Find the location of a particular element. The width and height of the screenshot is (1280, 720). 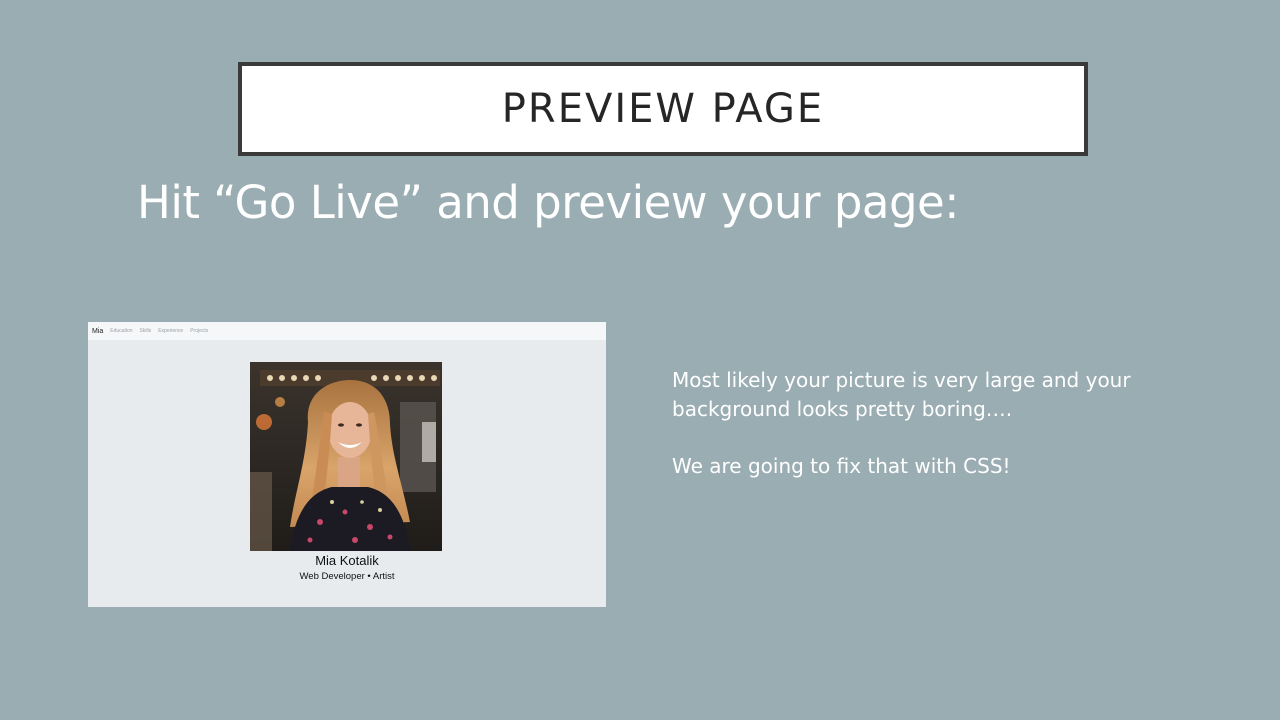

slide-title: PREVIEW PAGE is located at coordinates (663, 109).